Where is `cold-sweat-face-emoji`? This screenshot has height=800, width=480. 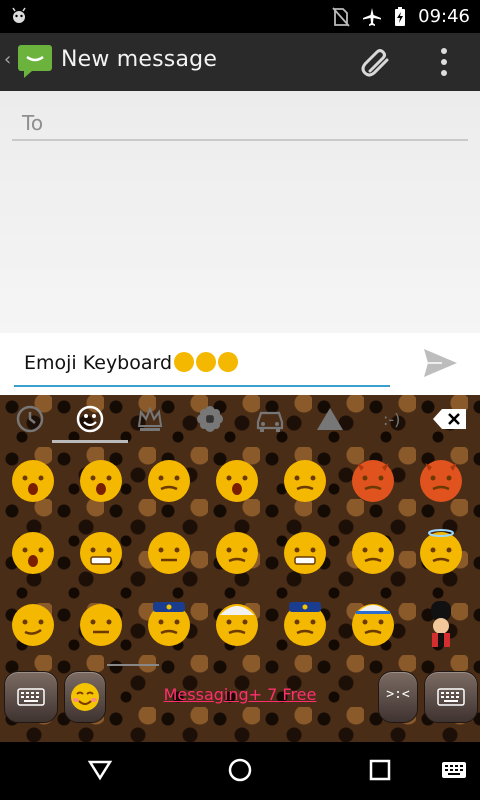 cold-sweat-face-emoji is located at coordinates (305, 480).